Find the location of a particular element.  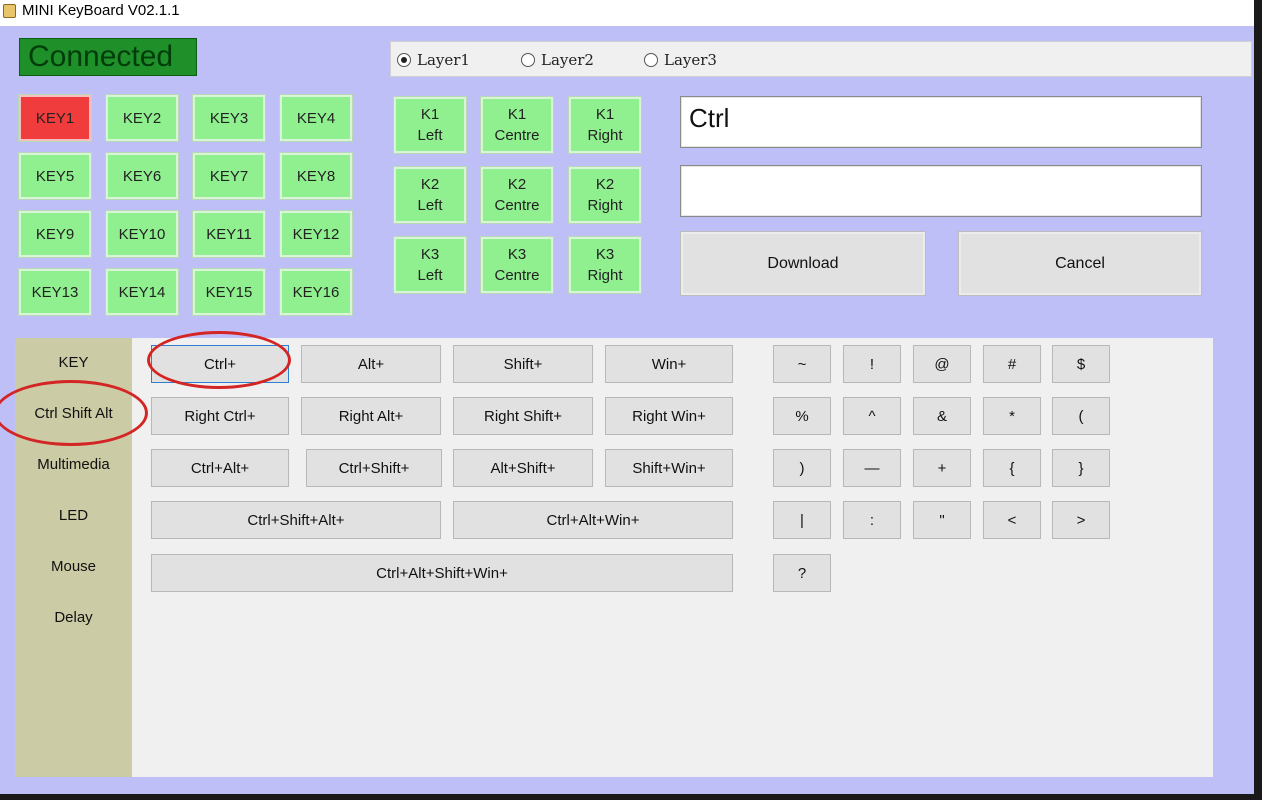

symbol-greater-than-button: > is located at coordinates (1081, 520).